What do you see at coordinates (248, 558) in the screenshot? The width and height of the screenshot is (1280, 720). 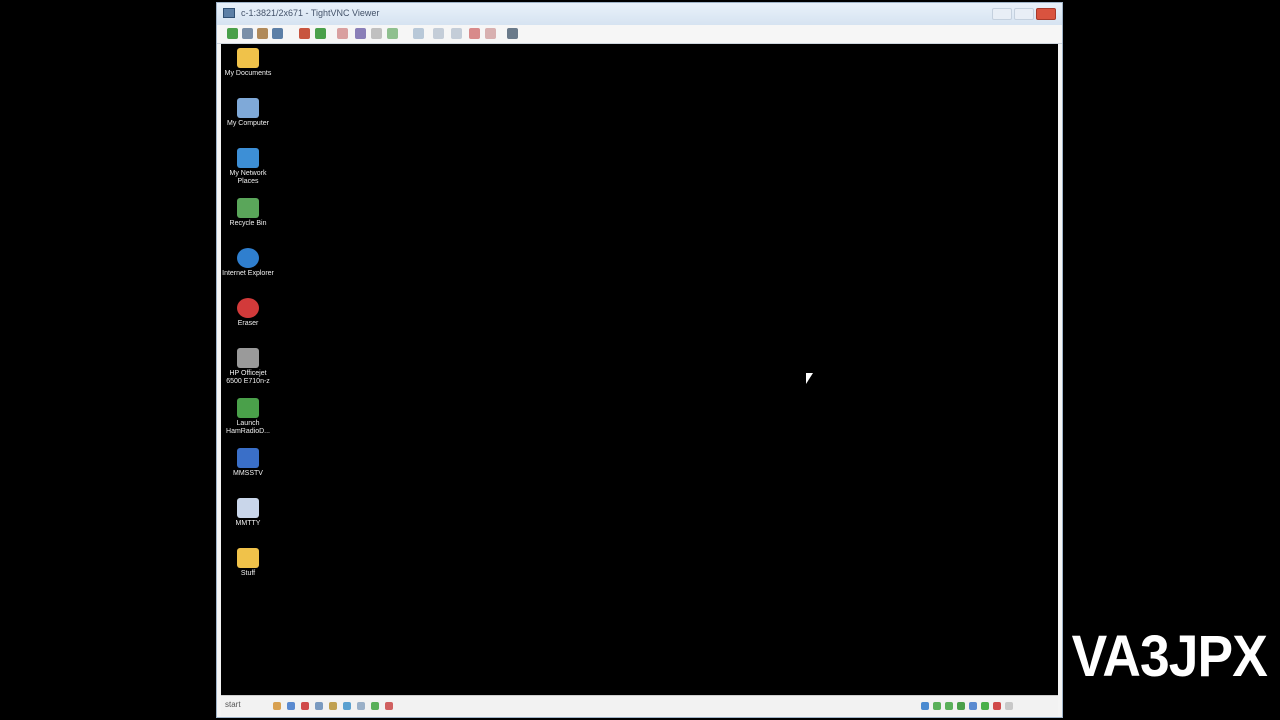 I see `folder-icon` at bounding box center [248, 558].